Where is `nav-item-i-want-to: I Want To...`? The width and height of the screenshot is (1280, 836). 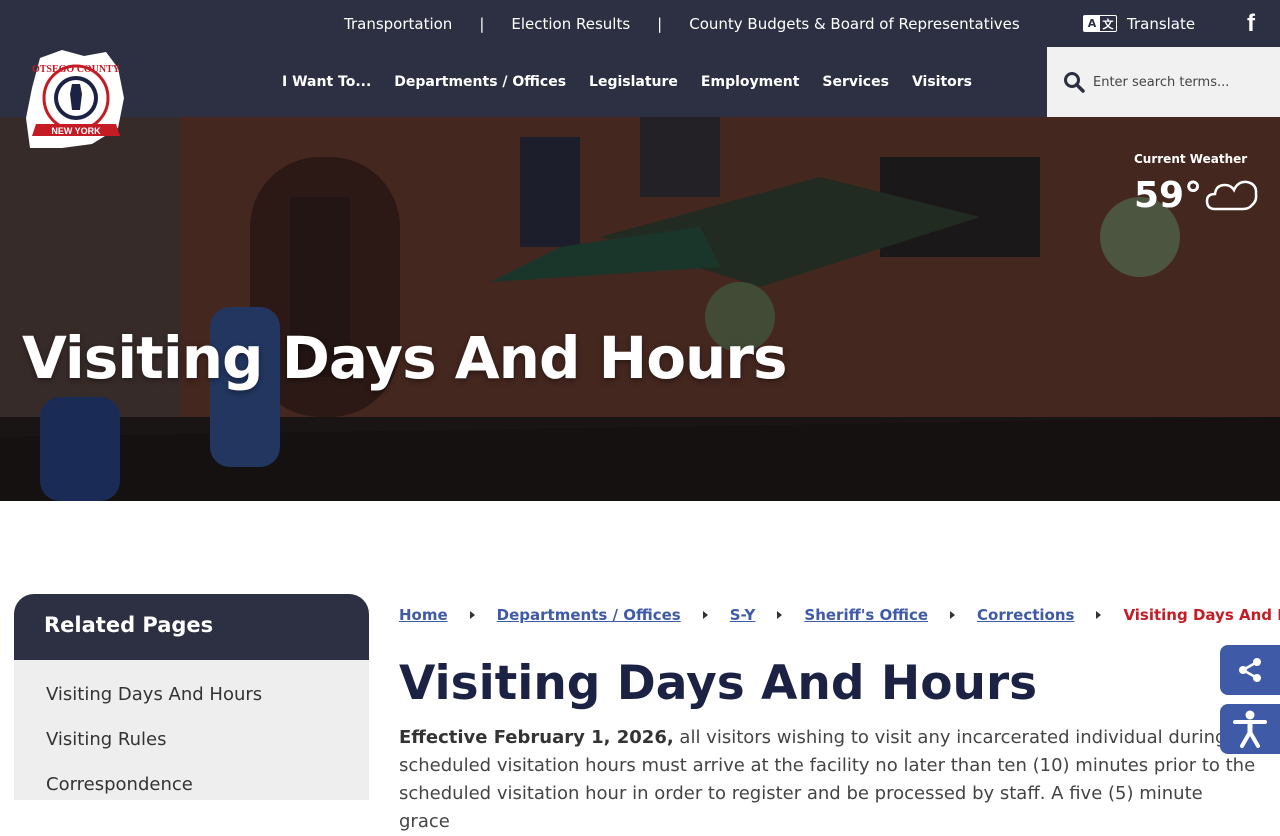 nav-item-i-want-to: I Want To... is located at coordinates (326, 82).